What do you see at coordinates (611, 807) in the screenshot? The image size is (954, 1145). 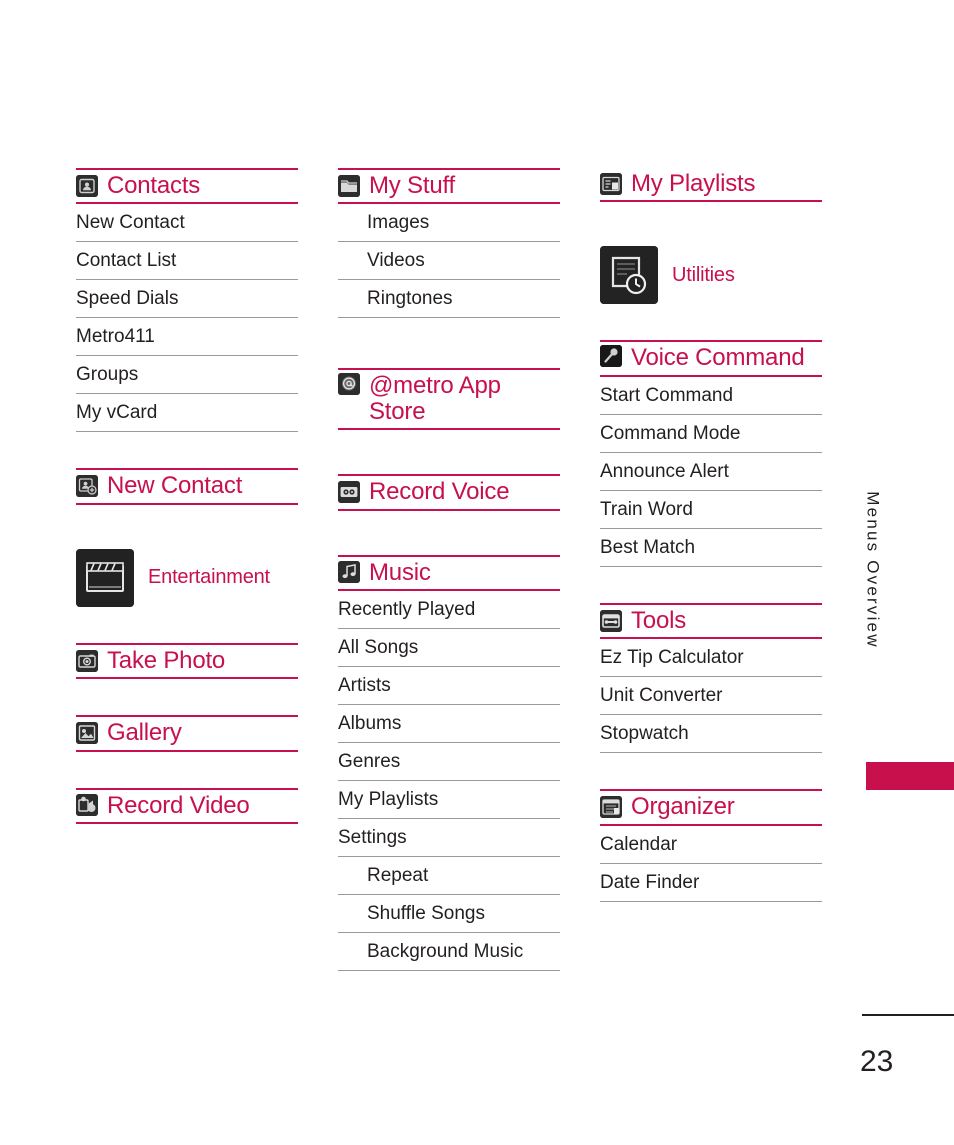 I see `calendar-organizer-icon` at bounding box center [611, 807].